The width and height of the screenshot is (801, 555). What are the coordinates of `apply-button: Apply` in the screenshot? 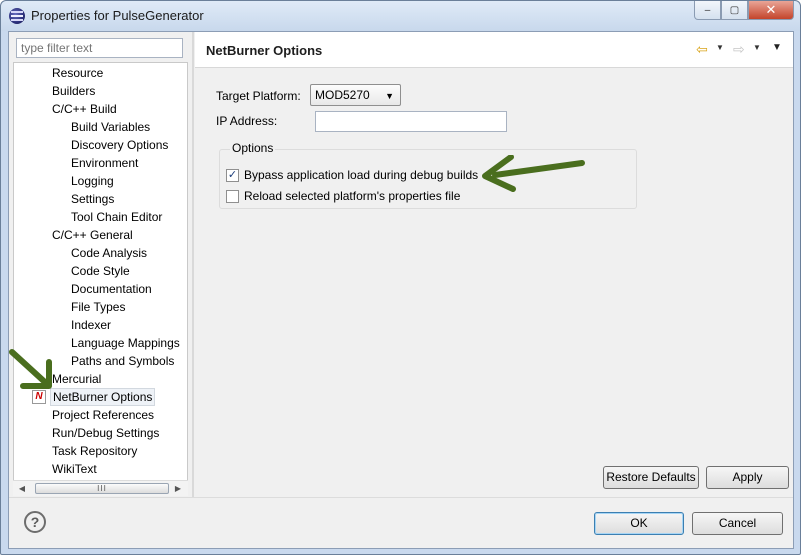 It's located at (747, 477).